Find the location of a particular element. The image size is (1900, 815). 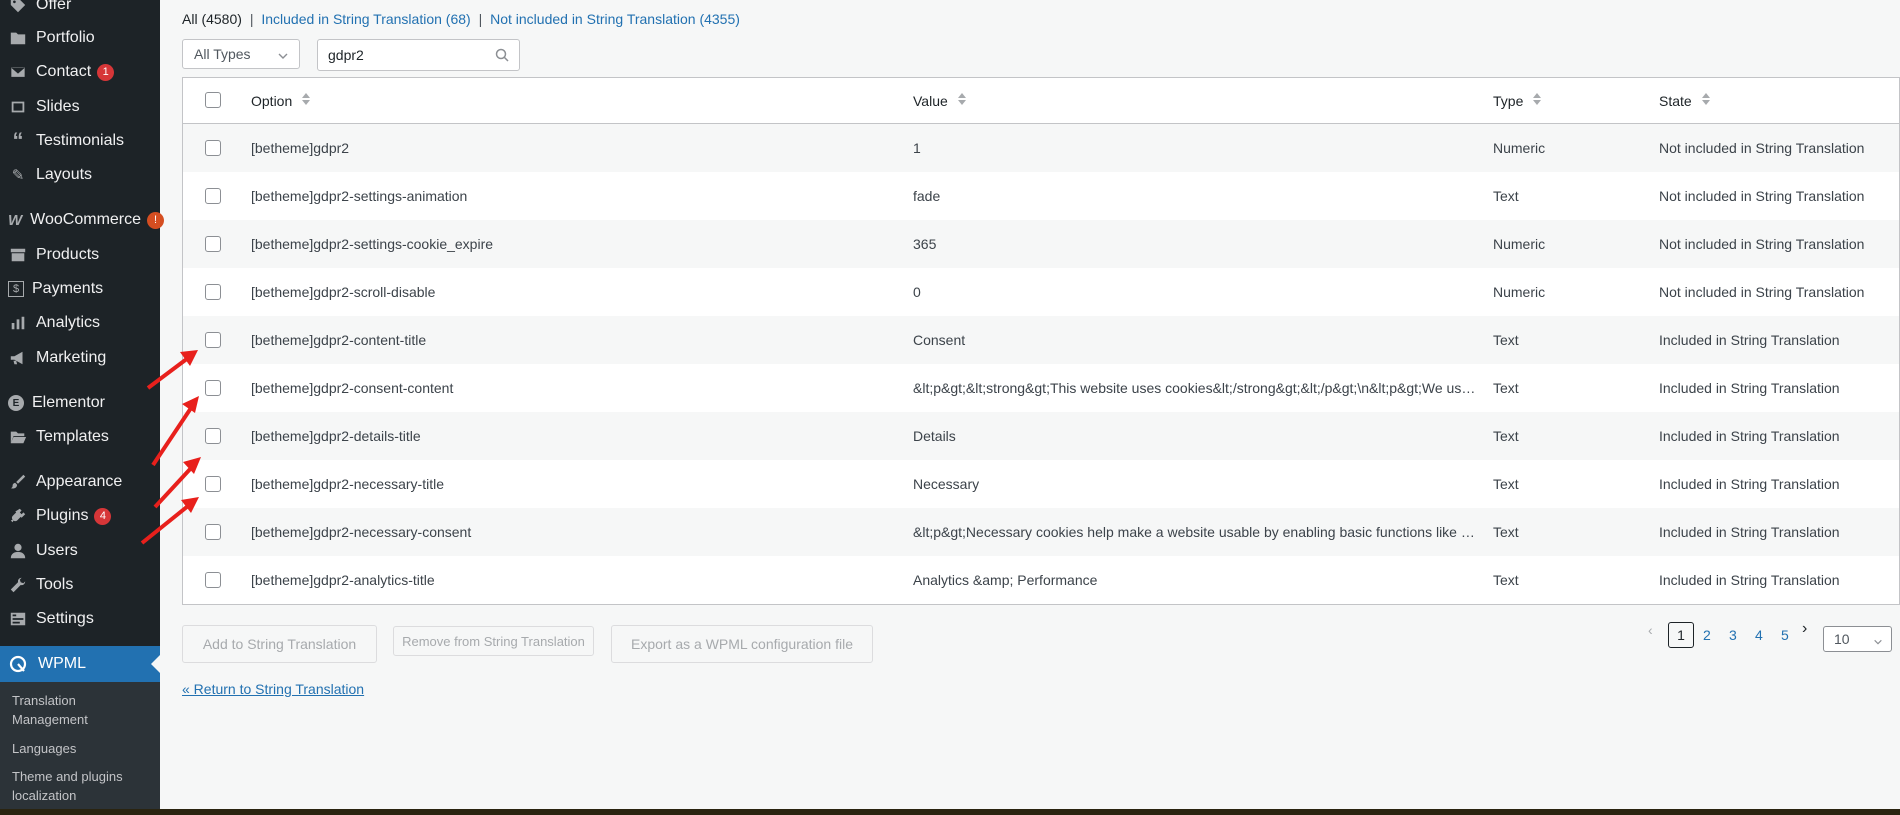

sidebar-item-label: Settings is located at coordinates (65, 618).